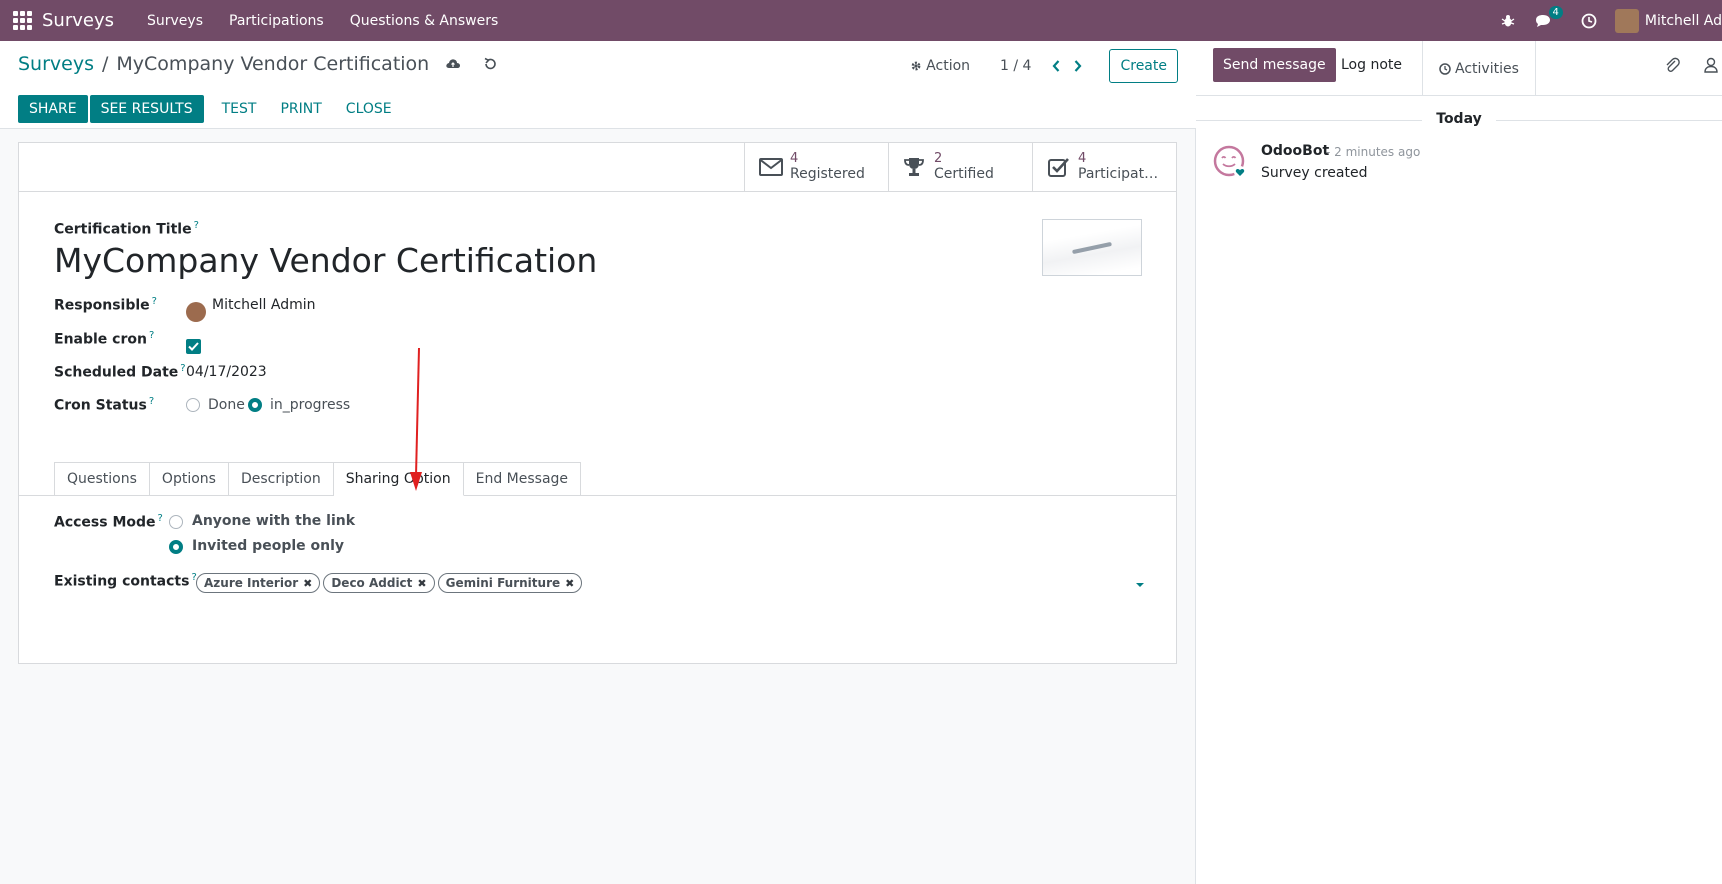 The width and height of the screenshot is (1722, 884). Describe the element at coordinates (1711, 67) in the screenshot. I see `followers-icon` at that location.